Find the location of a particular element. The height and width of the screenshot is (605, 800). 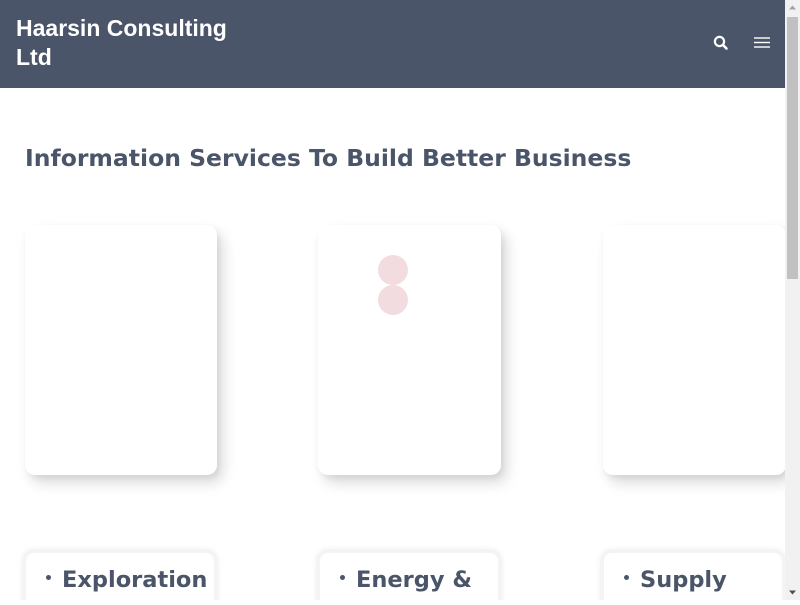

service-card: Supply is located at coordinates (692, 574).